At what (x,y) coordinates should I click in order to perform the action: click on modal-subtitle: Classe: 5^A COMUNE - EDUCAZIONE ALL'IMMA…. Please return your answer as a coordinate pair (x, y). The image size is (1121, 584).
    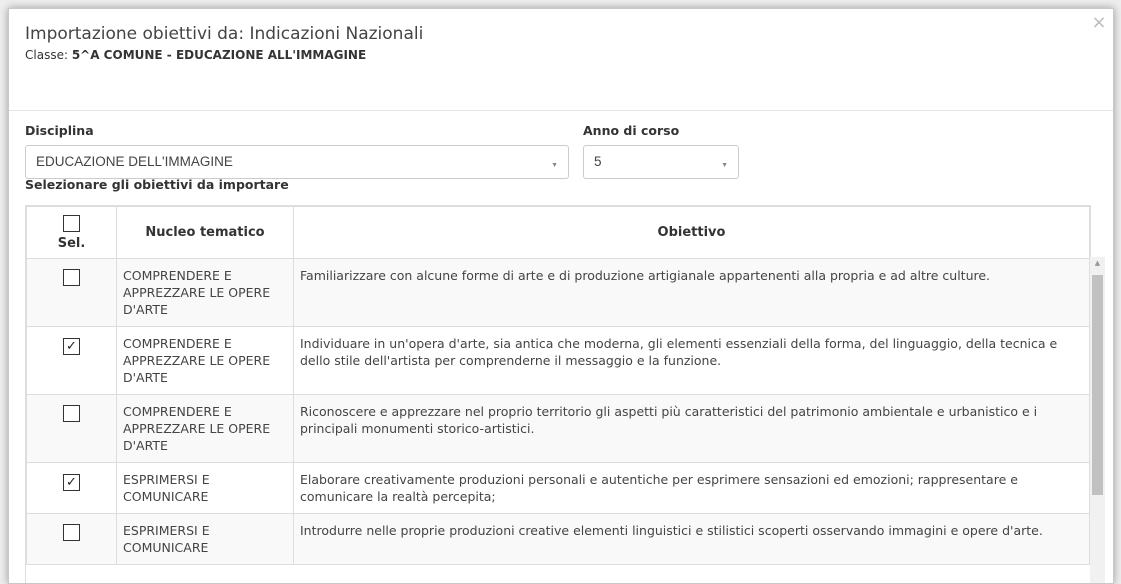
    Looking at the image, I should click on (569, 55).